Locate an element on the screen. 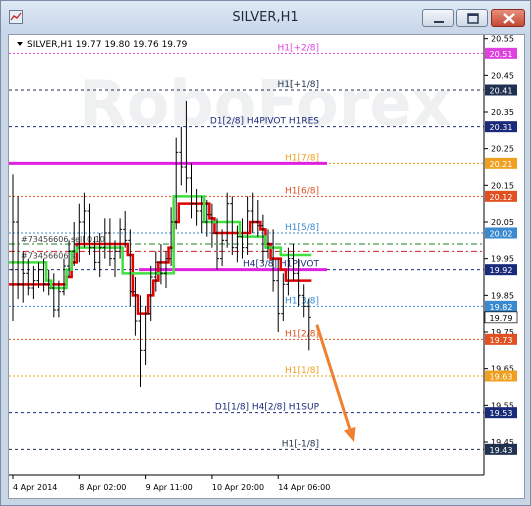 This screenshot has width=531, height=506. level-label: D1[1/8] H4[2/8] H1SUP is located at coordinates (267, 408).